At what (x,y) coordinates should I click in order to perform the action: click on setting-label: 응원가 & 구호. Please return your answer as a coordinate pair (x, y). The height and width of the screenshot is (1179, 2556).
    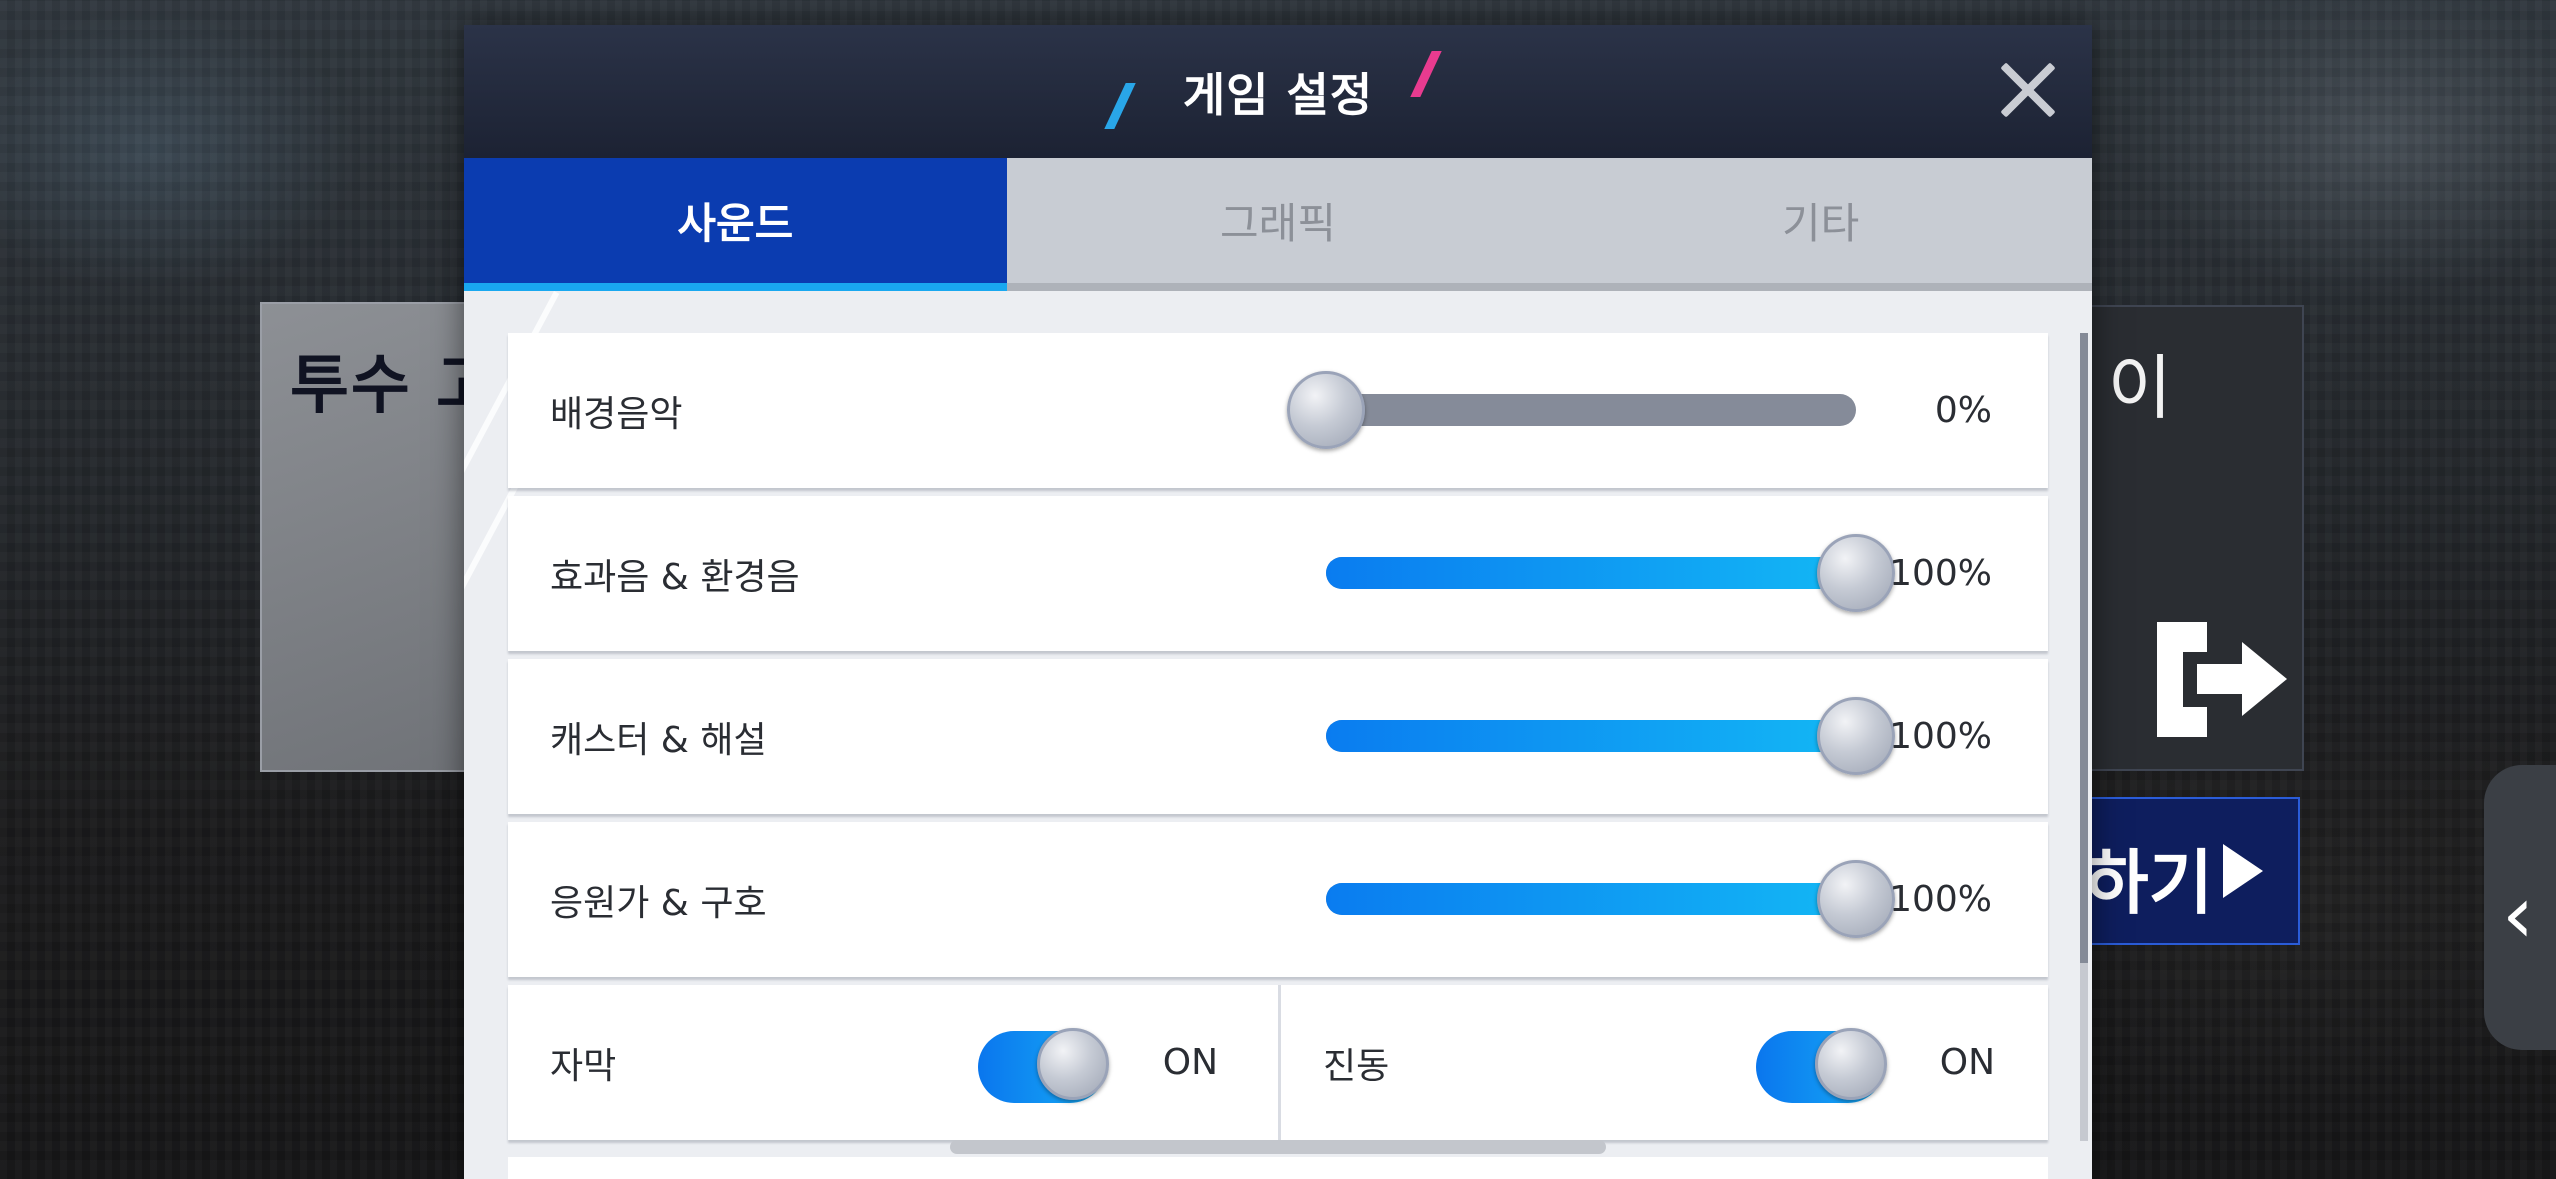
    Looking at the image, I should click on (658, 903).